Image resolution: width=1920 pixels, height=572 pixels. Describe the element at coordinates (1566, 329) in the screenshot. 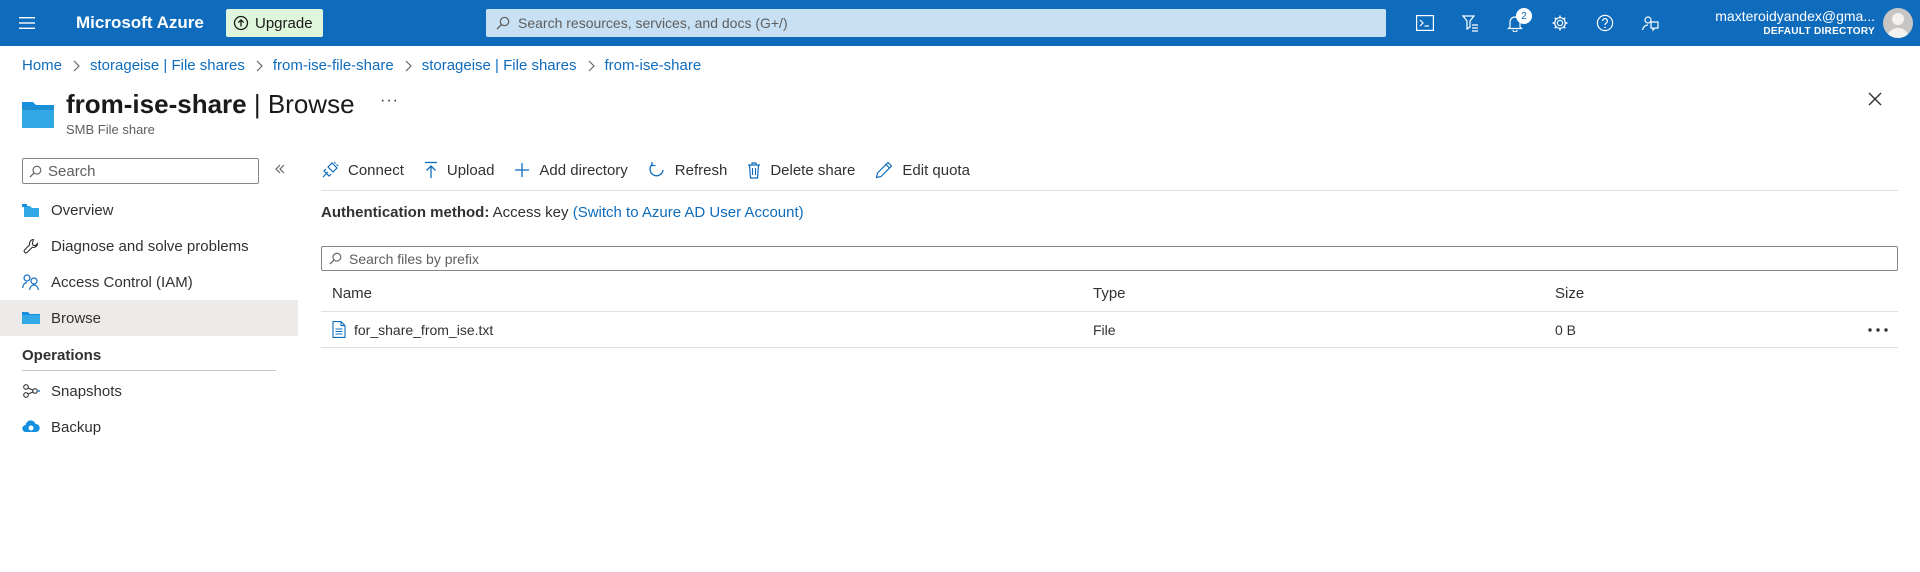

I see `file-size: 0 B` at that location.